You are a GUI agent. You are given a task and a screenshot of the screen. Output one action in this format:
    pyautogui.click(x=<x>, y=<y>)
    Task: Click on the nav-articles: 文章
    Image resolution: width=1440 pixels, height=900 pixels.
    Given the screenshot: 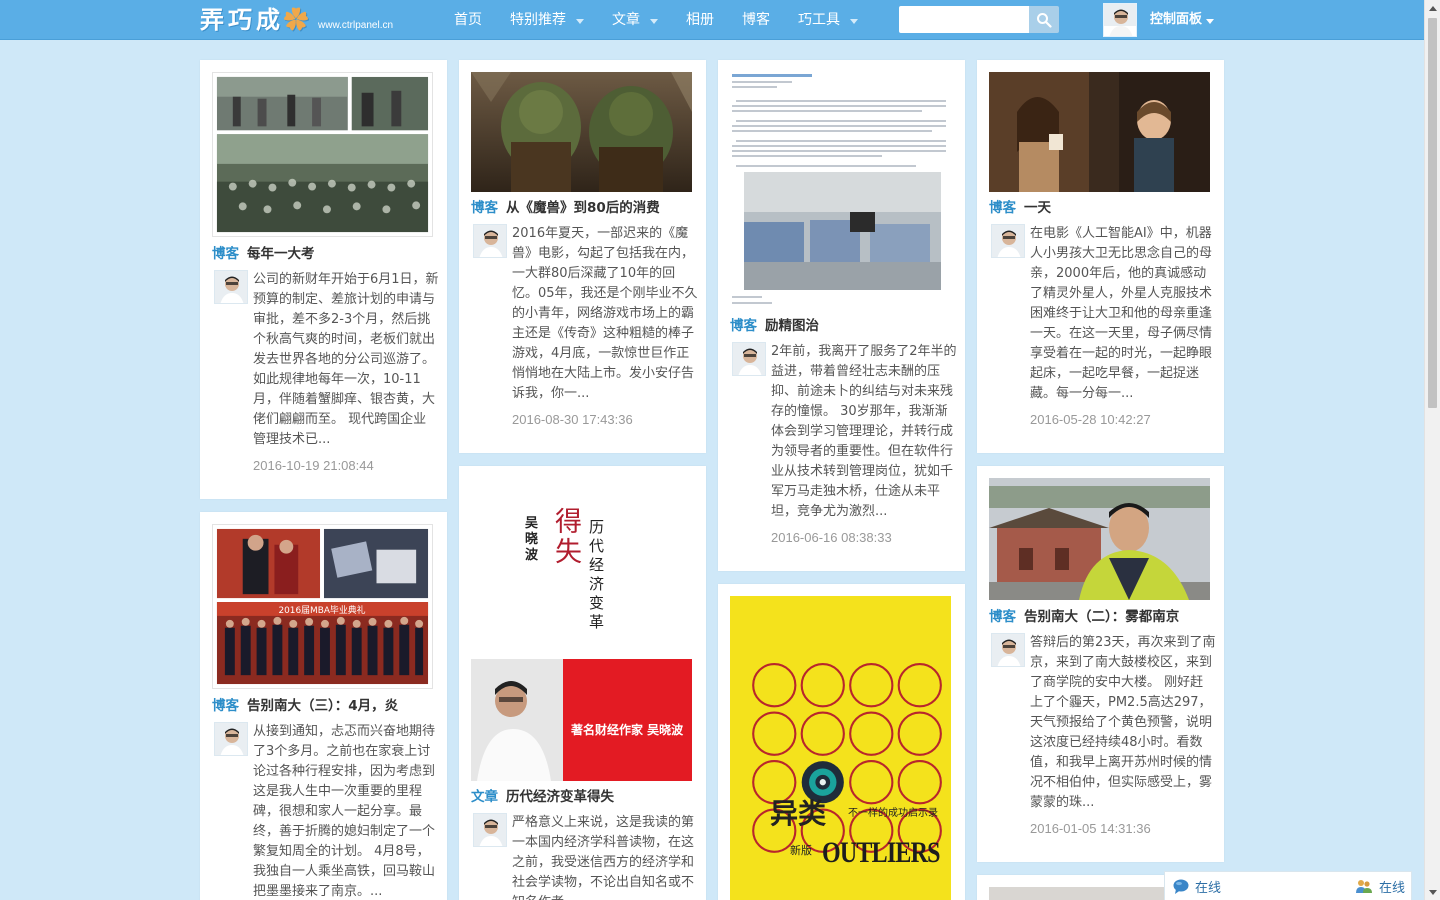 What is the action you would take?
    pyautogui.click(x=635, y=20)
    